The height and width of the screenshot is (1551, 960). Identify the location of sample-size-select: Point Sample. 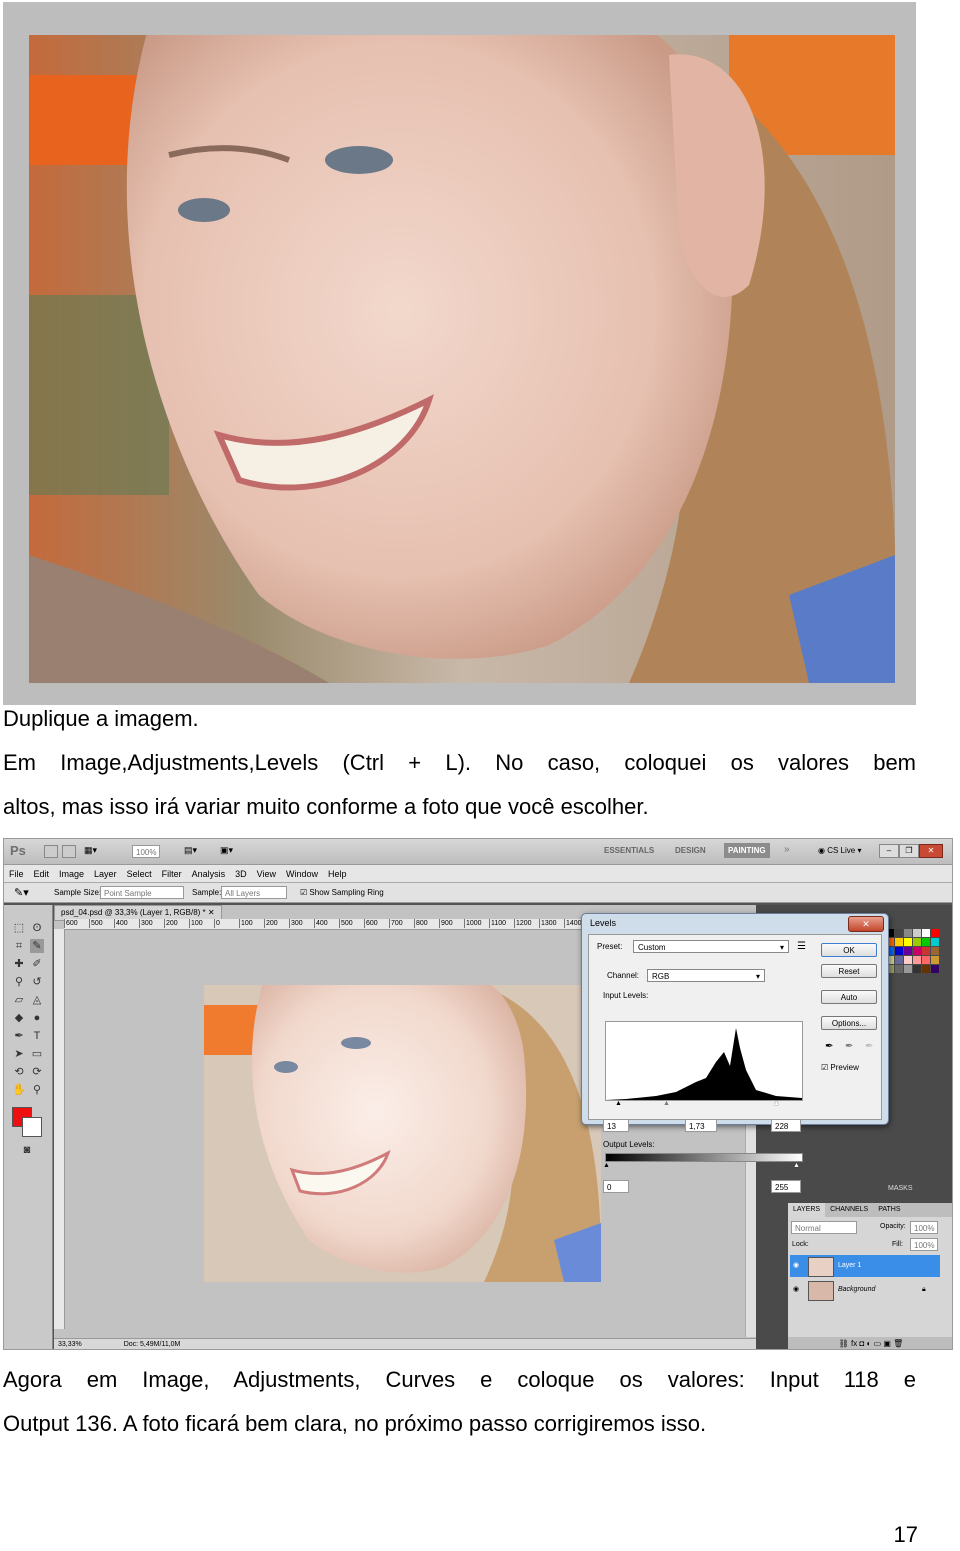
(142, 892).